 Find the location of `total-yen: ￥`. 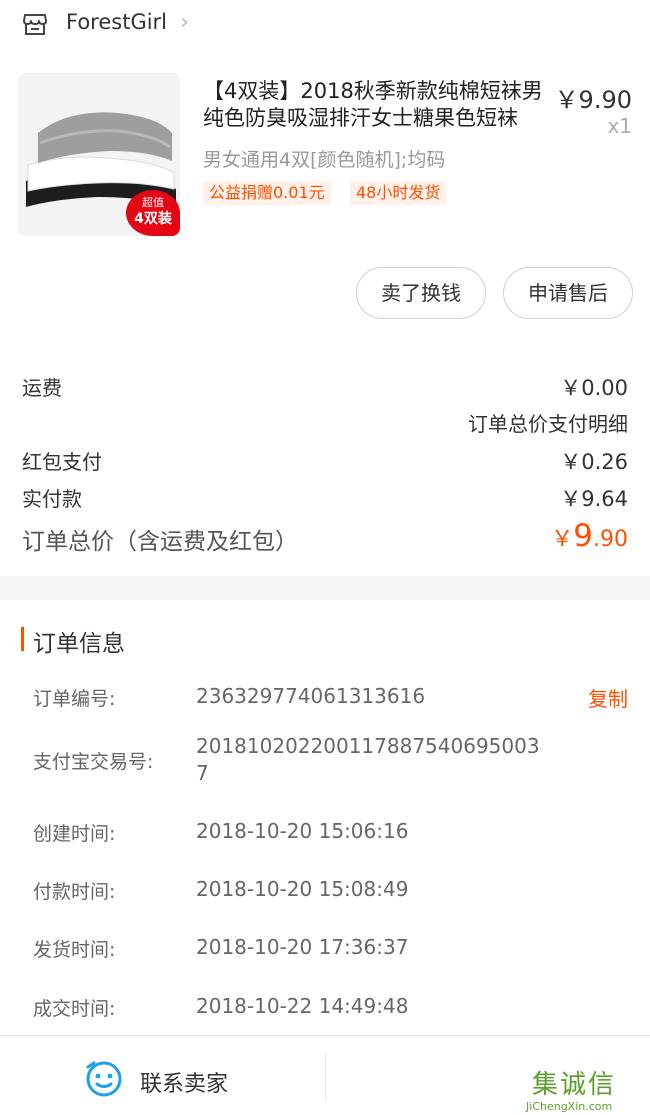

total-yen: ￥ is located at coordinates (562, 539).